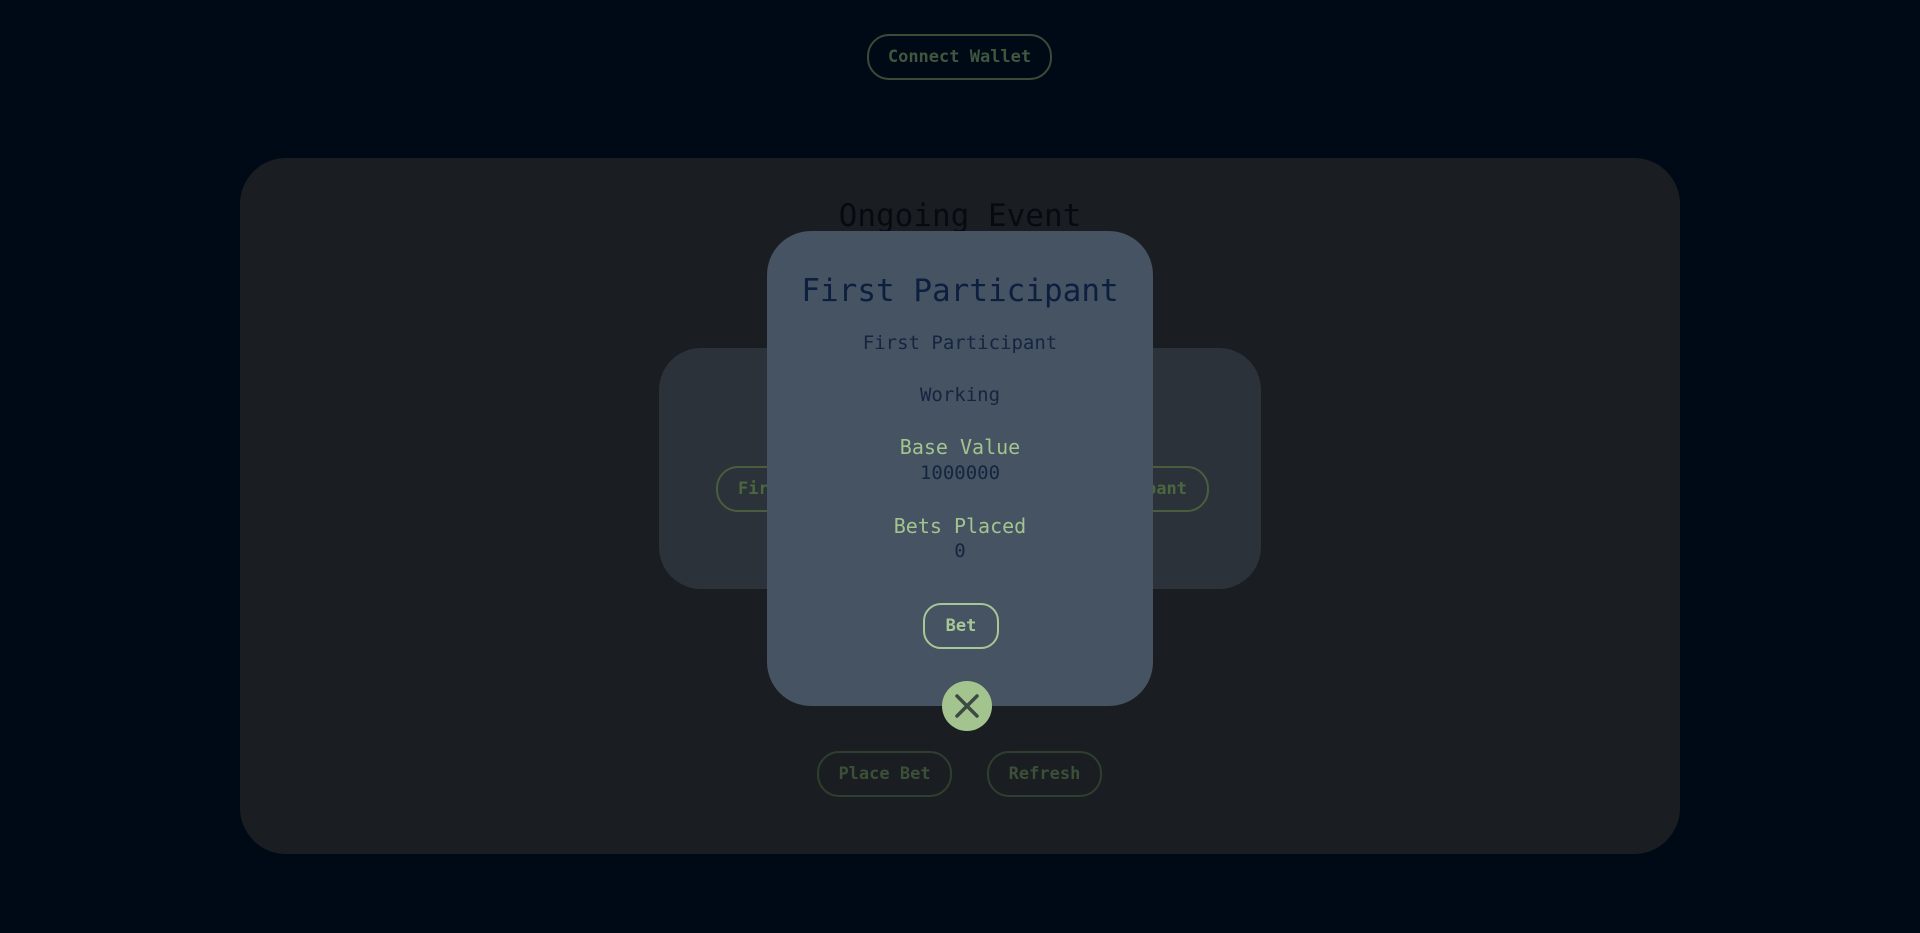  Describe the element at coordinates (960, 216) in the screenshot. I see `event-title: Ongoing Event` at that location.